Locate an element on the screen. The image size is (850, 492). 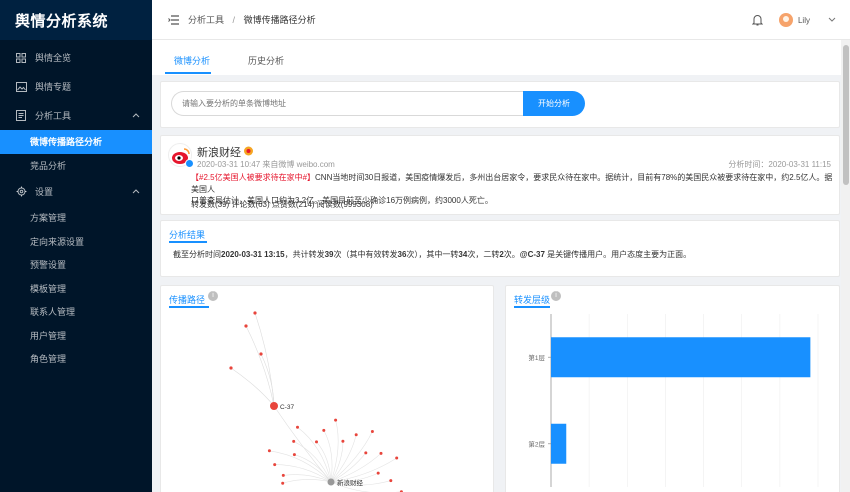
sidebar-item-label: 舆情全览 is located at coordinates (53, 58).